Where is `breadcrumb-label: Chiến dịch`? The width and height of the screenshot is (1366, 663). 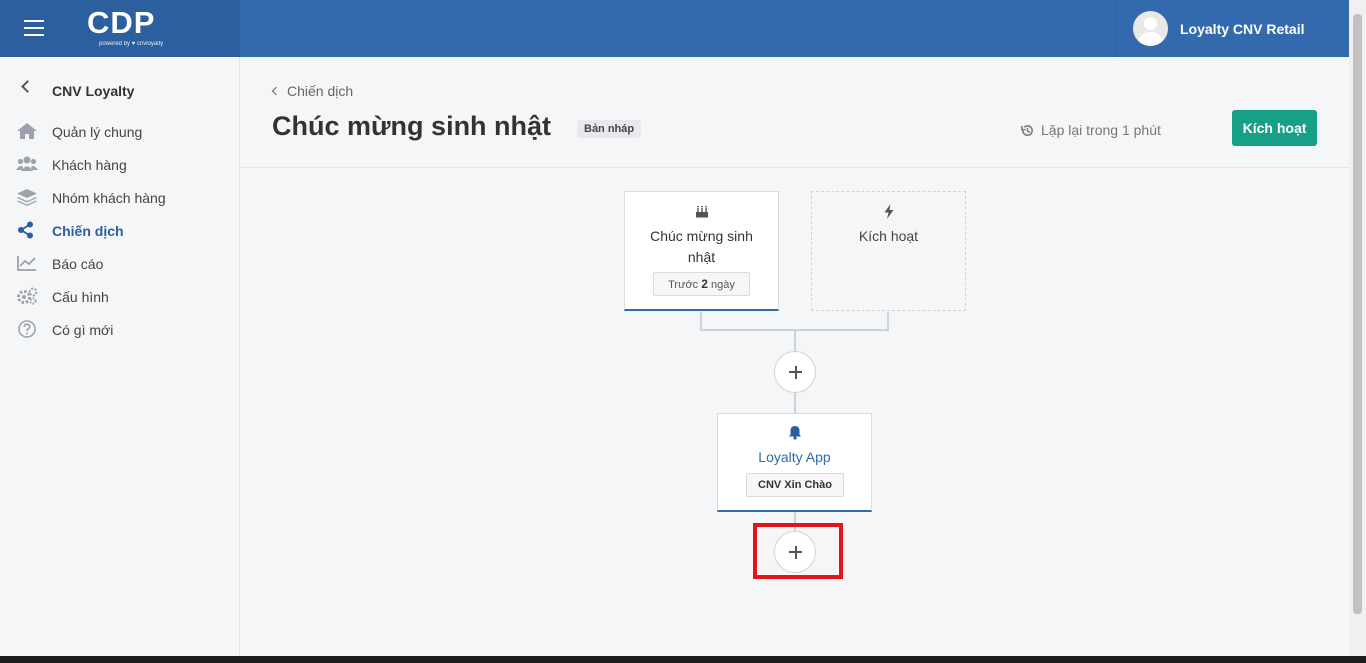 breadcrumb-label: Chiến dịch is located at coordinates (320, 91).